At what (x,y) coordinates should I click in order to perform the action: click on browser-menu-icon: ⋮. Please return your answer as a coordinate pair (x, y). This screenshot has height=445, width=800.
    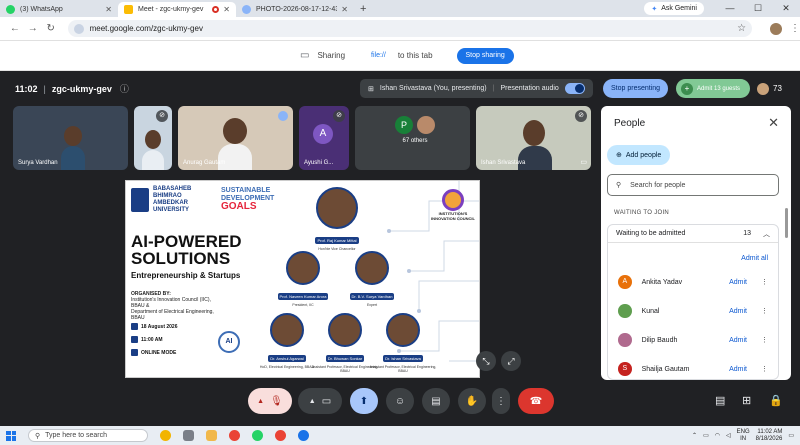
    Looking at the image, I should click on (795, 28).